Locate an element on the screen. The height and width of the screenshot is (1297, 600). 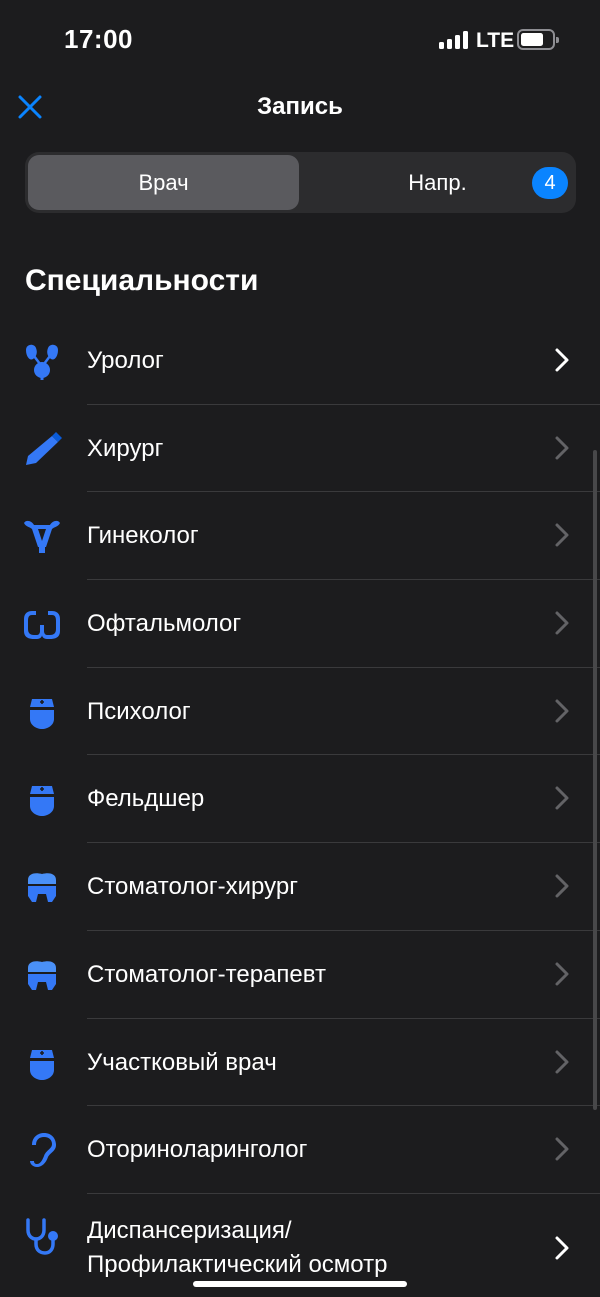
list-item-label: Стоматолог-терапевт is located at coordinates (206, 974).